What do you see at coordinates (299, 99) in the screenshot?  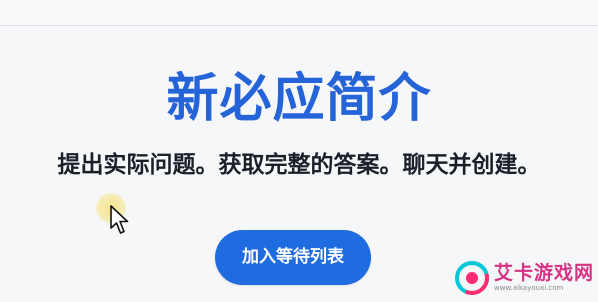 I see `page-title: 新必应简介` at bounding box center [299, 99].